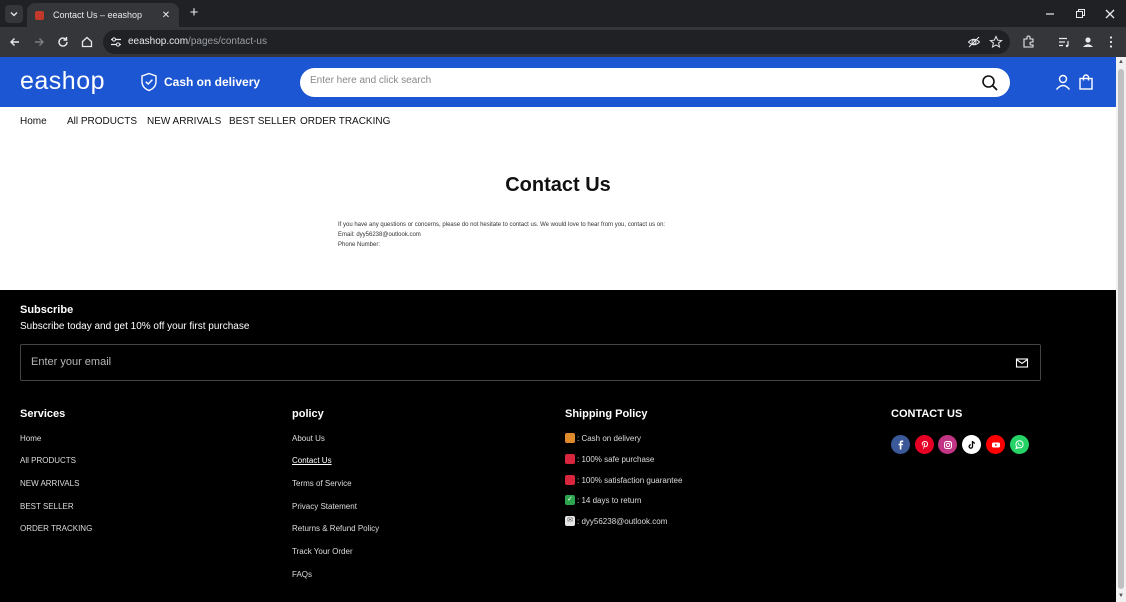 The height and width of the screenshot is (602, 1126). Describe the element at coordinates (1086, 82) in the screenshot. I see `shopping-bag-icon` at that location.